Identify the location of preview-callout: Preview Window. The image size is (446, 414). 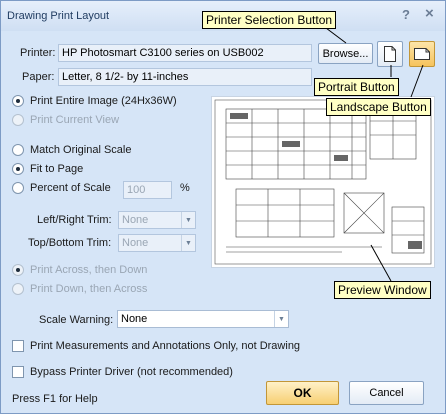
(382, 290).